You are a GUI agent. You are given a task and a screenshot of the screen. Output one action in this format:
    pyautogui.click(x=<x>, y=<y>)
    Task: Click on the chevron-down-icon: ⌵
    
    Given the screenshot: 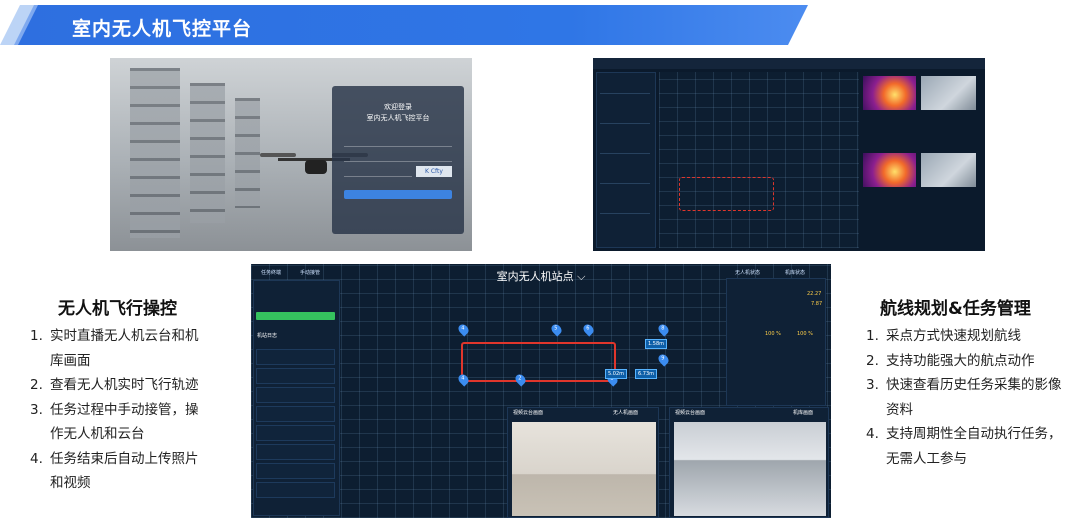 What is the action you would take?
    pyautogui.click(x=581, y=276)
    